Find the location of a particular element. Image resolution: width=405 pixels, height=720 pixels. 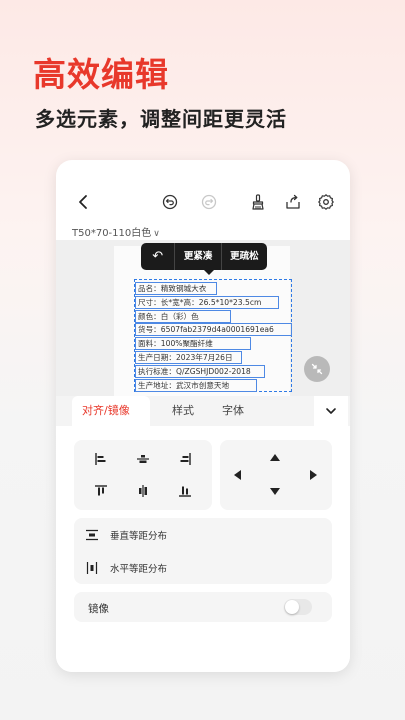

brush-icon is located at coordinates (258, 202).